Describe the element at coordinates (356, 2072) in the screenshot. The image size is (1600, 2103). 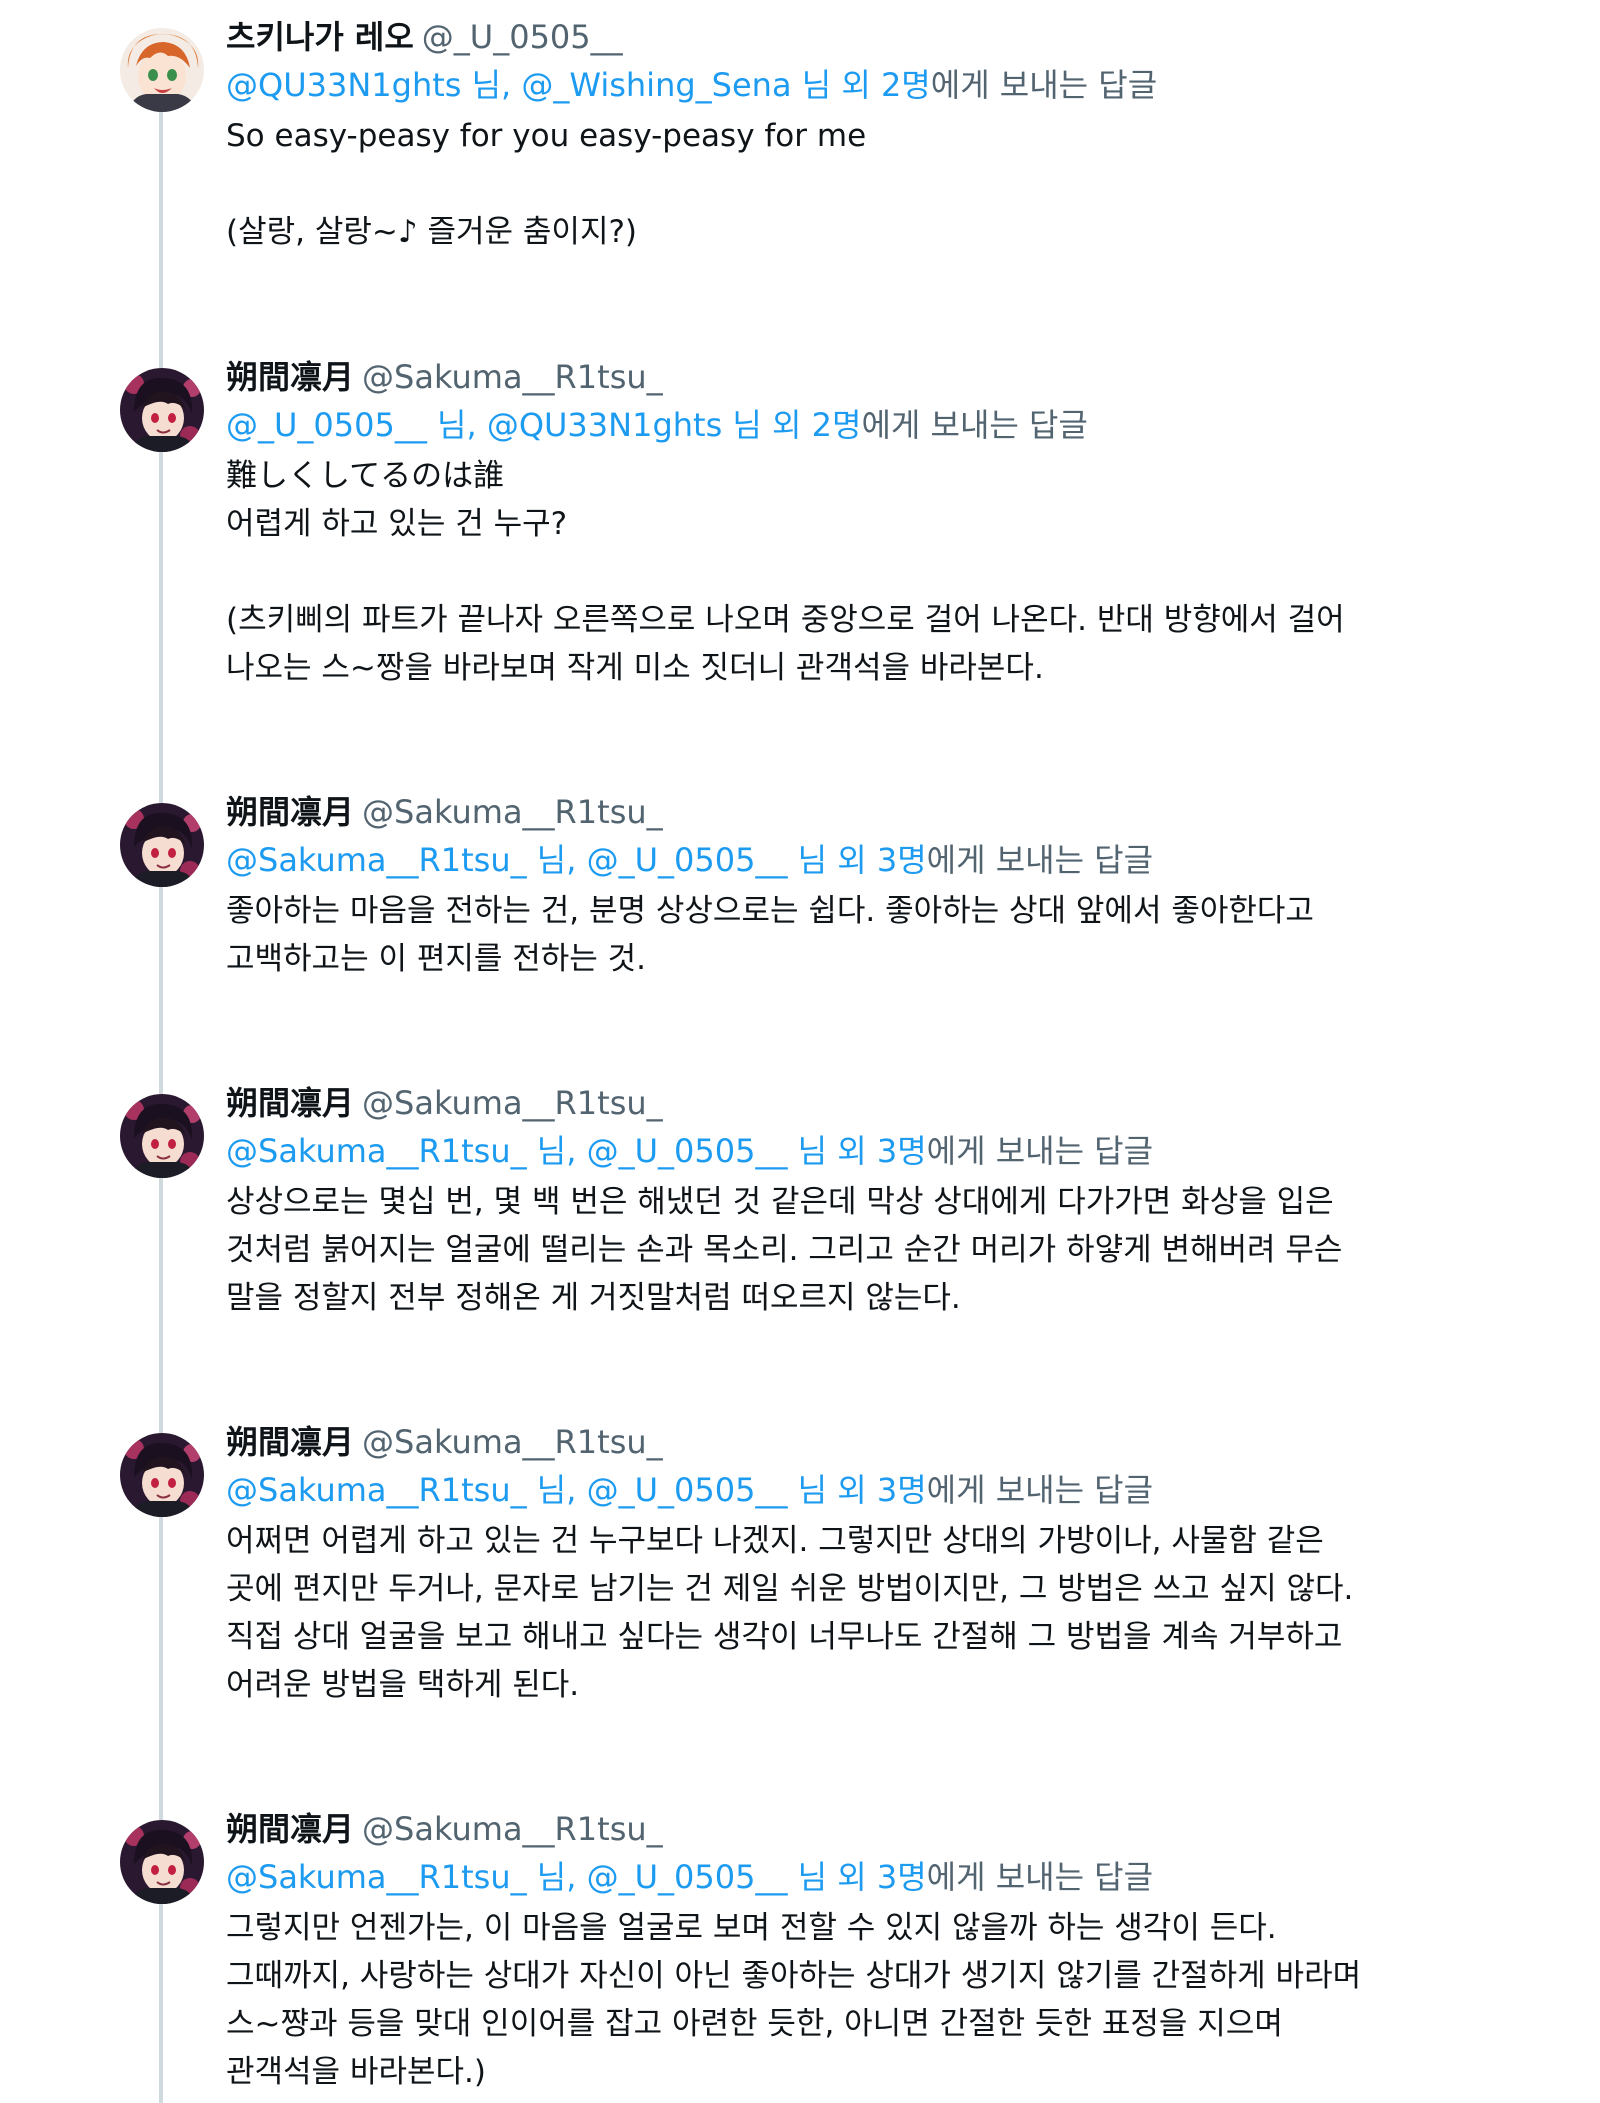
I see `text-line: 관객석을 바라본다.)` at that location.